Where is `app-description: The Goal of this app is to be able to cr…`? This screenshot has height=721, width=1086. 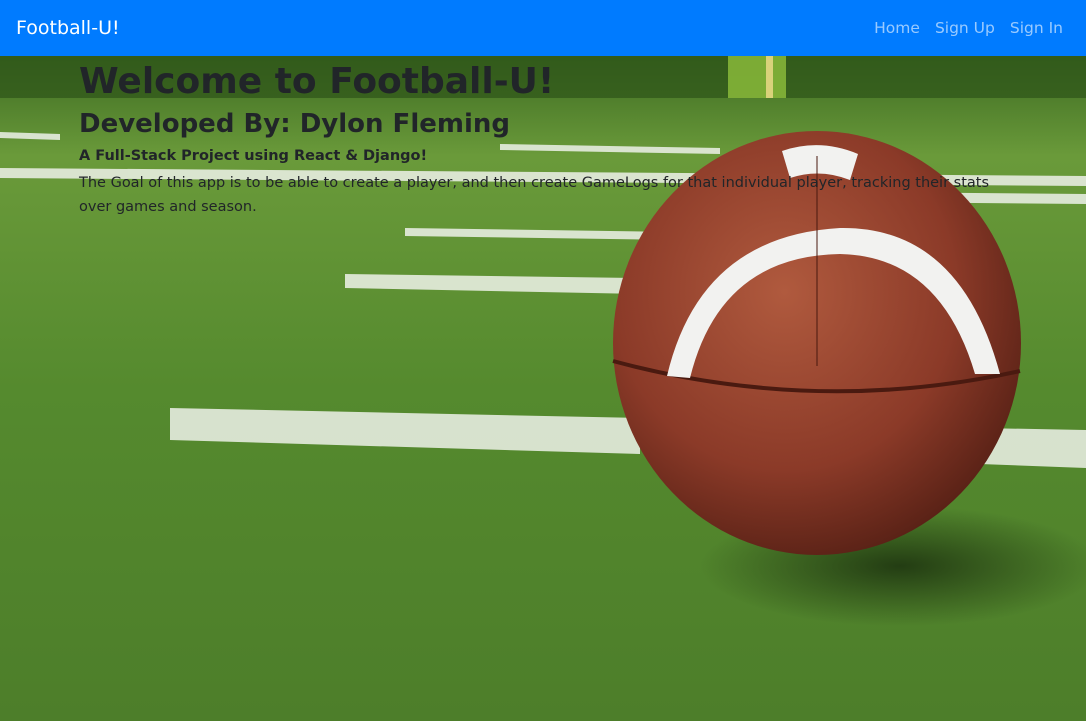
app-description: The Goal of this app is to be able to cr… is located at coordinates (534, 195).